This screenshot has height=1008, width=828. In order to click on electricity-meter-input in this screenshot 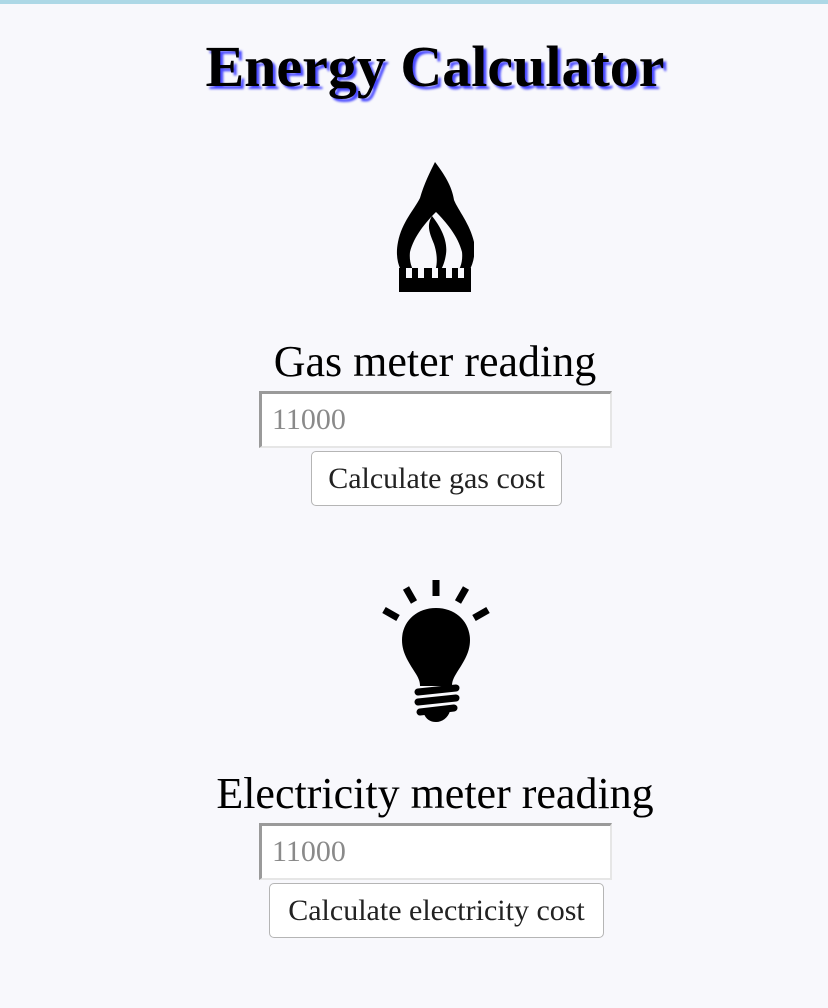, I will do `click(435, 851)`.